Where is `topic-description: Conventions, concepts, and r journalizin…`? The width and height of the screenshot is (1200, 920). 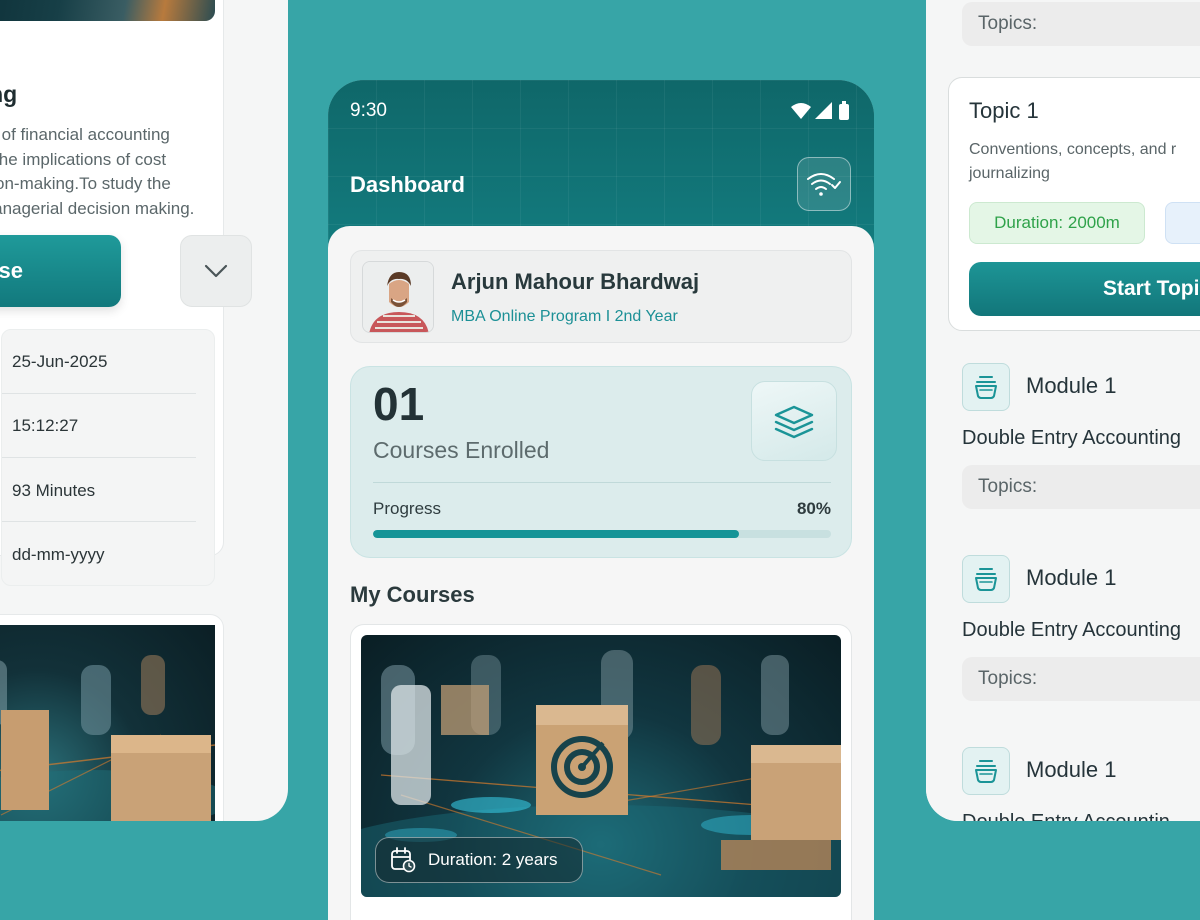
topic-description: Conventions, concepts, and r journalizin… is located at coordinates (1084, 162).